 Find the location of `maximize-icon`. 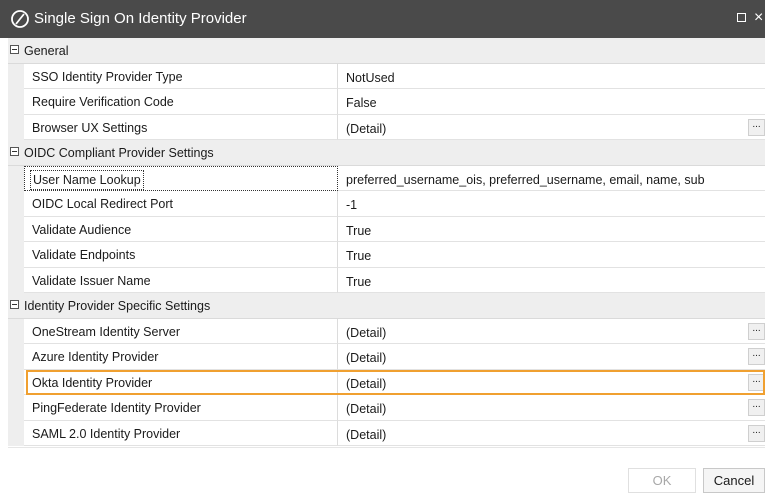

maximize-icon is located at coordinates (741, 17).